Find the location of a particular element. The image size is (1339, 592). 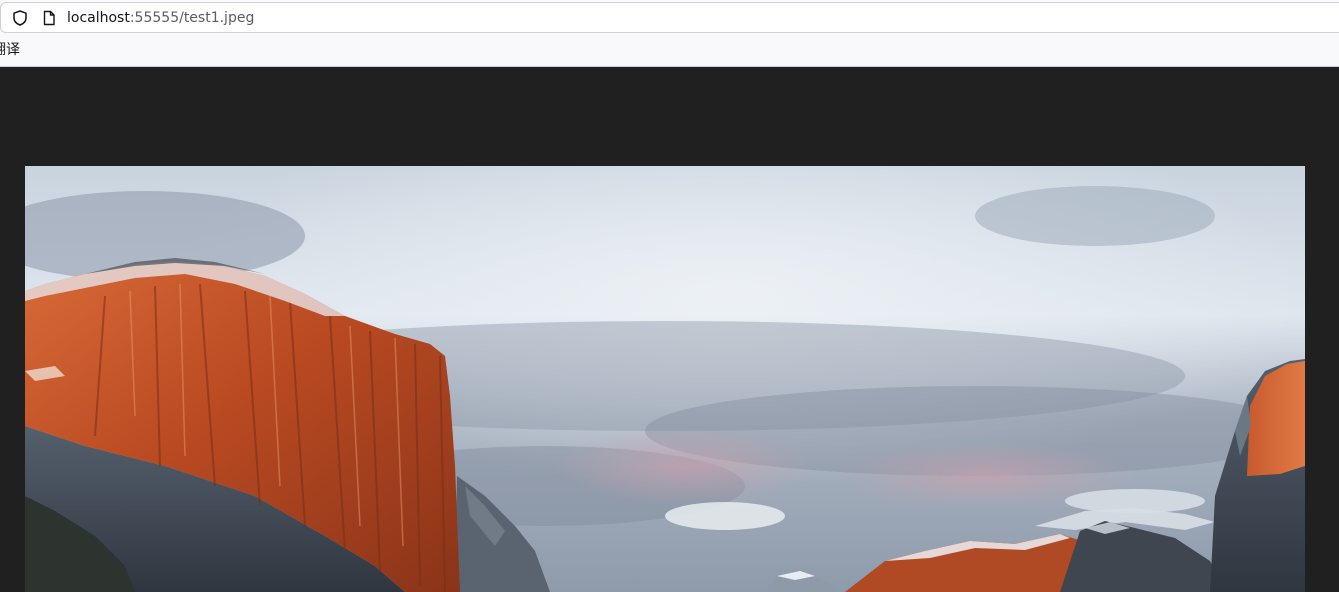

bookmarks-toolbar: 翻译 is located at coordinates (669, 51).